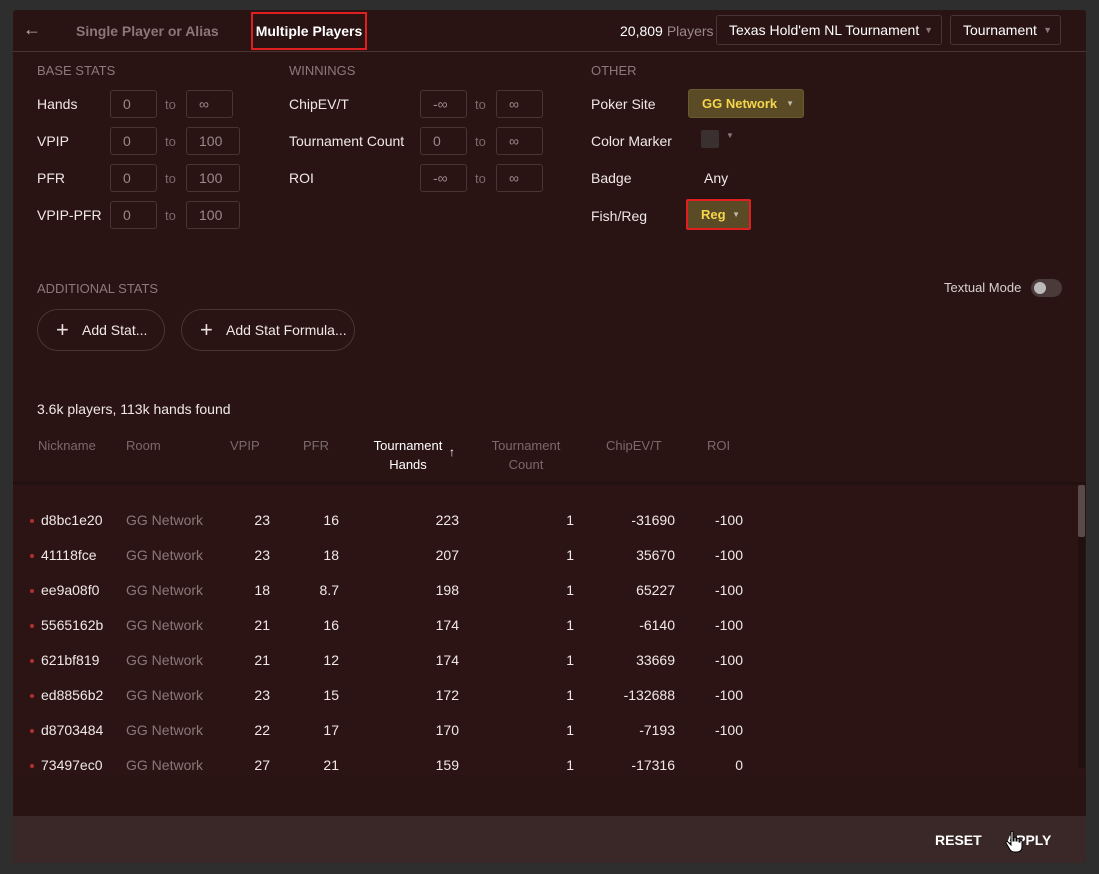  Describe the element at coordinates (34, 29) in the screenshot. I see `back-arrow-icon: ←` at that location.